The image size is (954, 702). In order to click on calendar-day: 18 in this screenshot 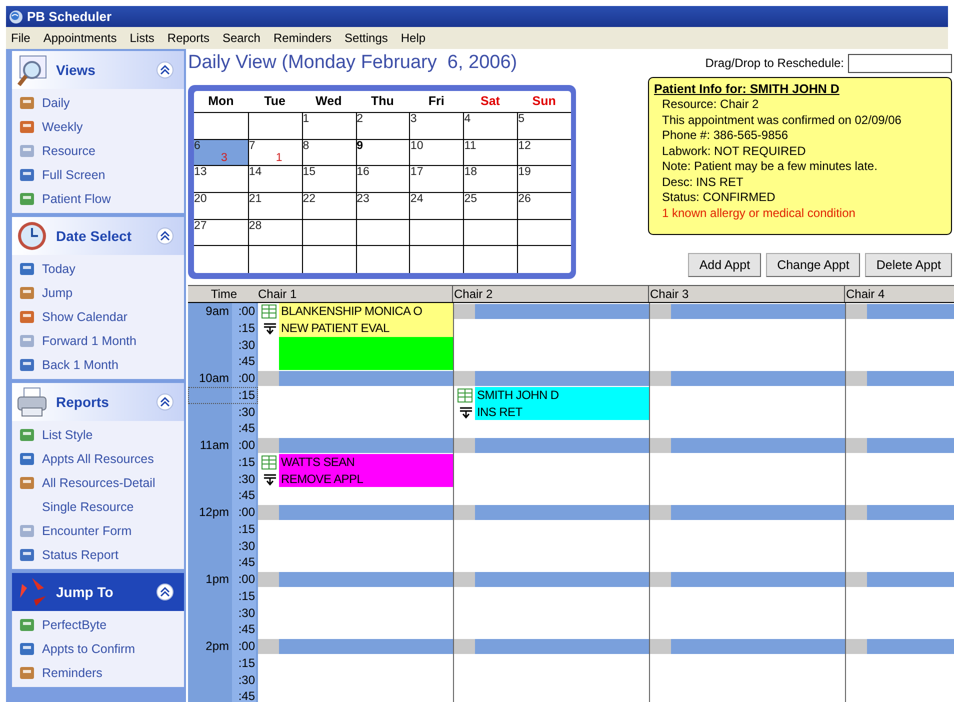, I will do `click(490, 179)`.